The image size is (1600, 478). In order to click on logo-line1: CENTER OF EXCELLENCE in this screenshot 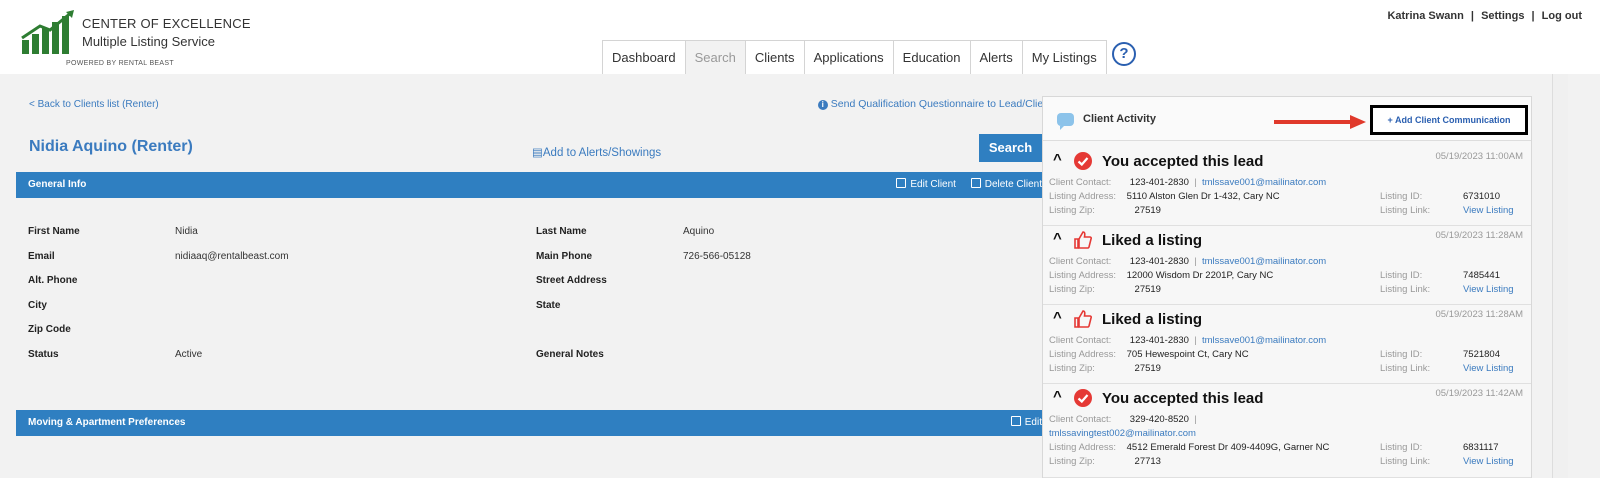, I will do `click(166, 23)`.